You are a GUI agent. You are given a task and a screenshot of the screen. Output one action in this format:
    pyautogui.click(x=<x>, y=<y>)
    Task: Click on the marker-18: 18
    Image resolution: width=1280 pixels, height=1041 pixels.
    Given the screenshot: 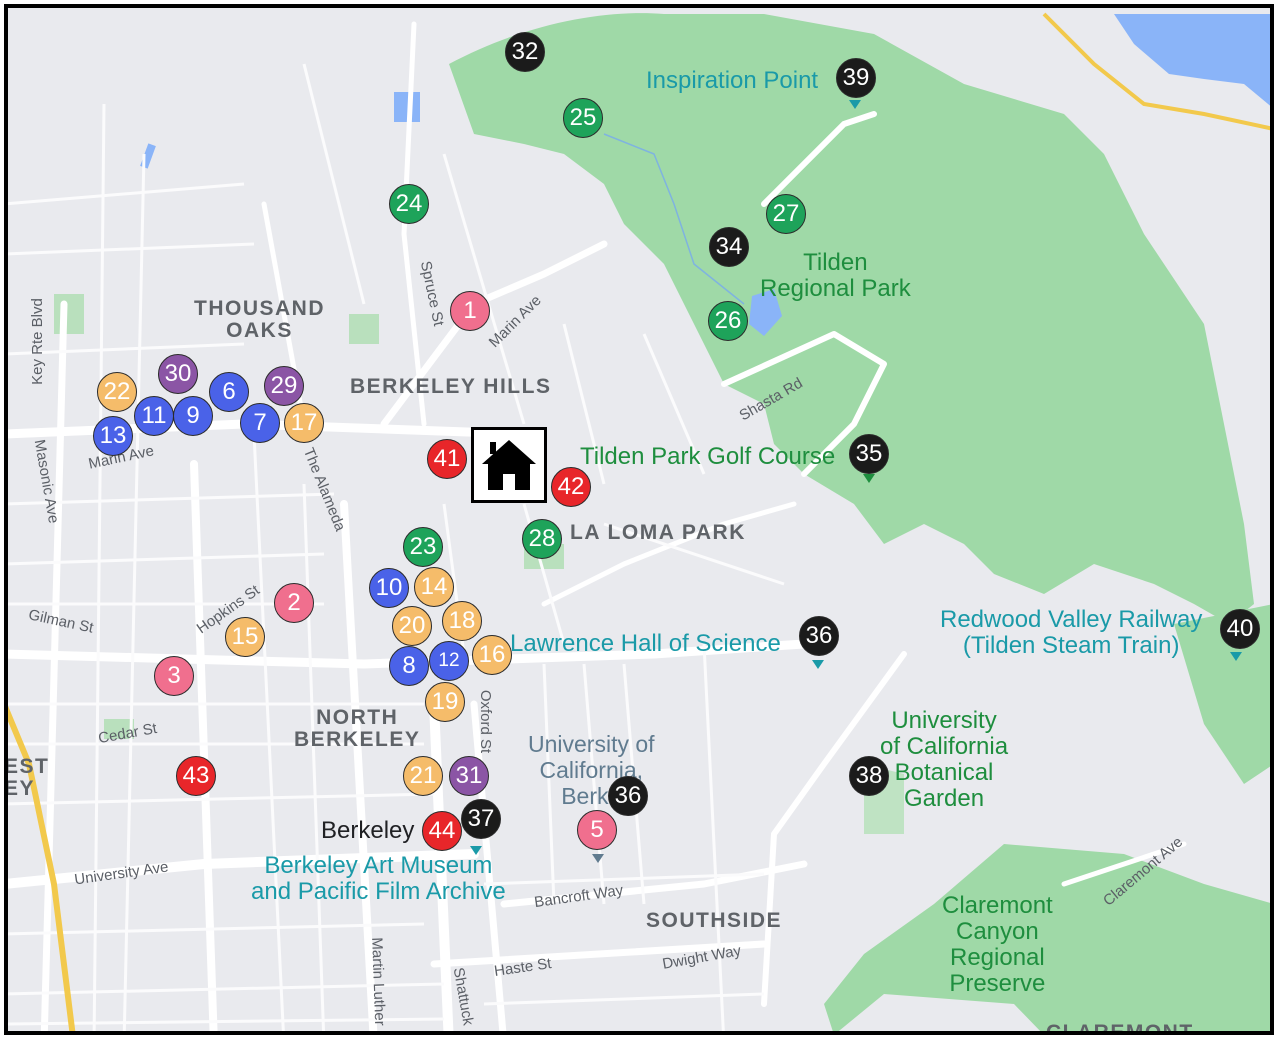 What is the action you would take?
    pyautogui.click(x=462, y=621)
    